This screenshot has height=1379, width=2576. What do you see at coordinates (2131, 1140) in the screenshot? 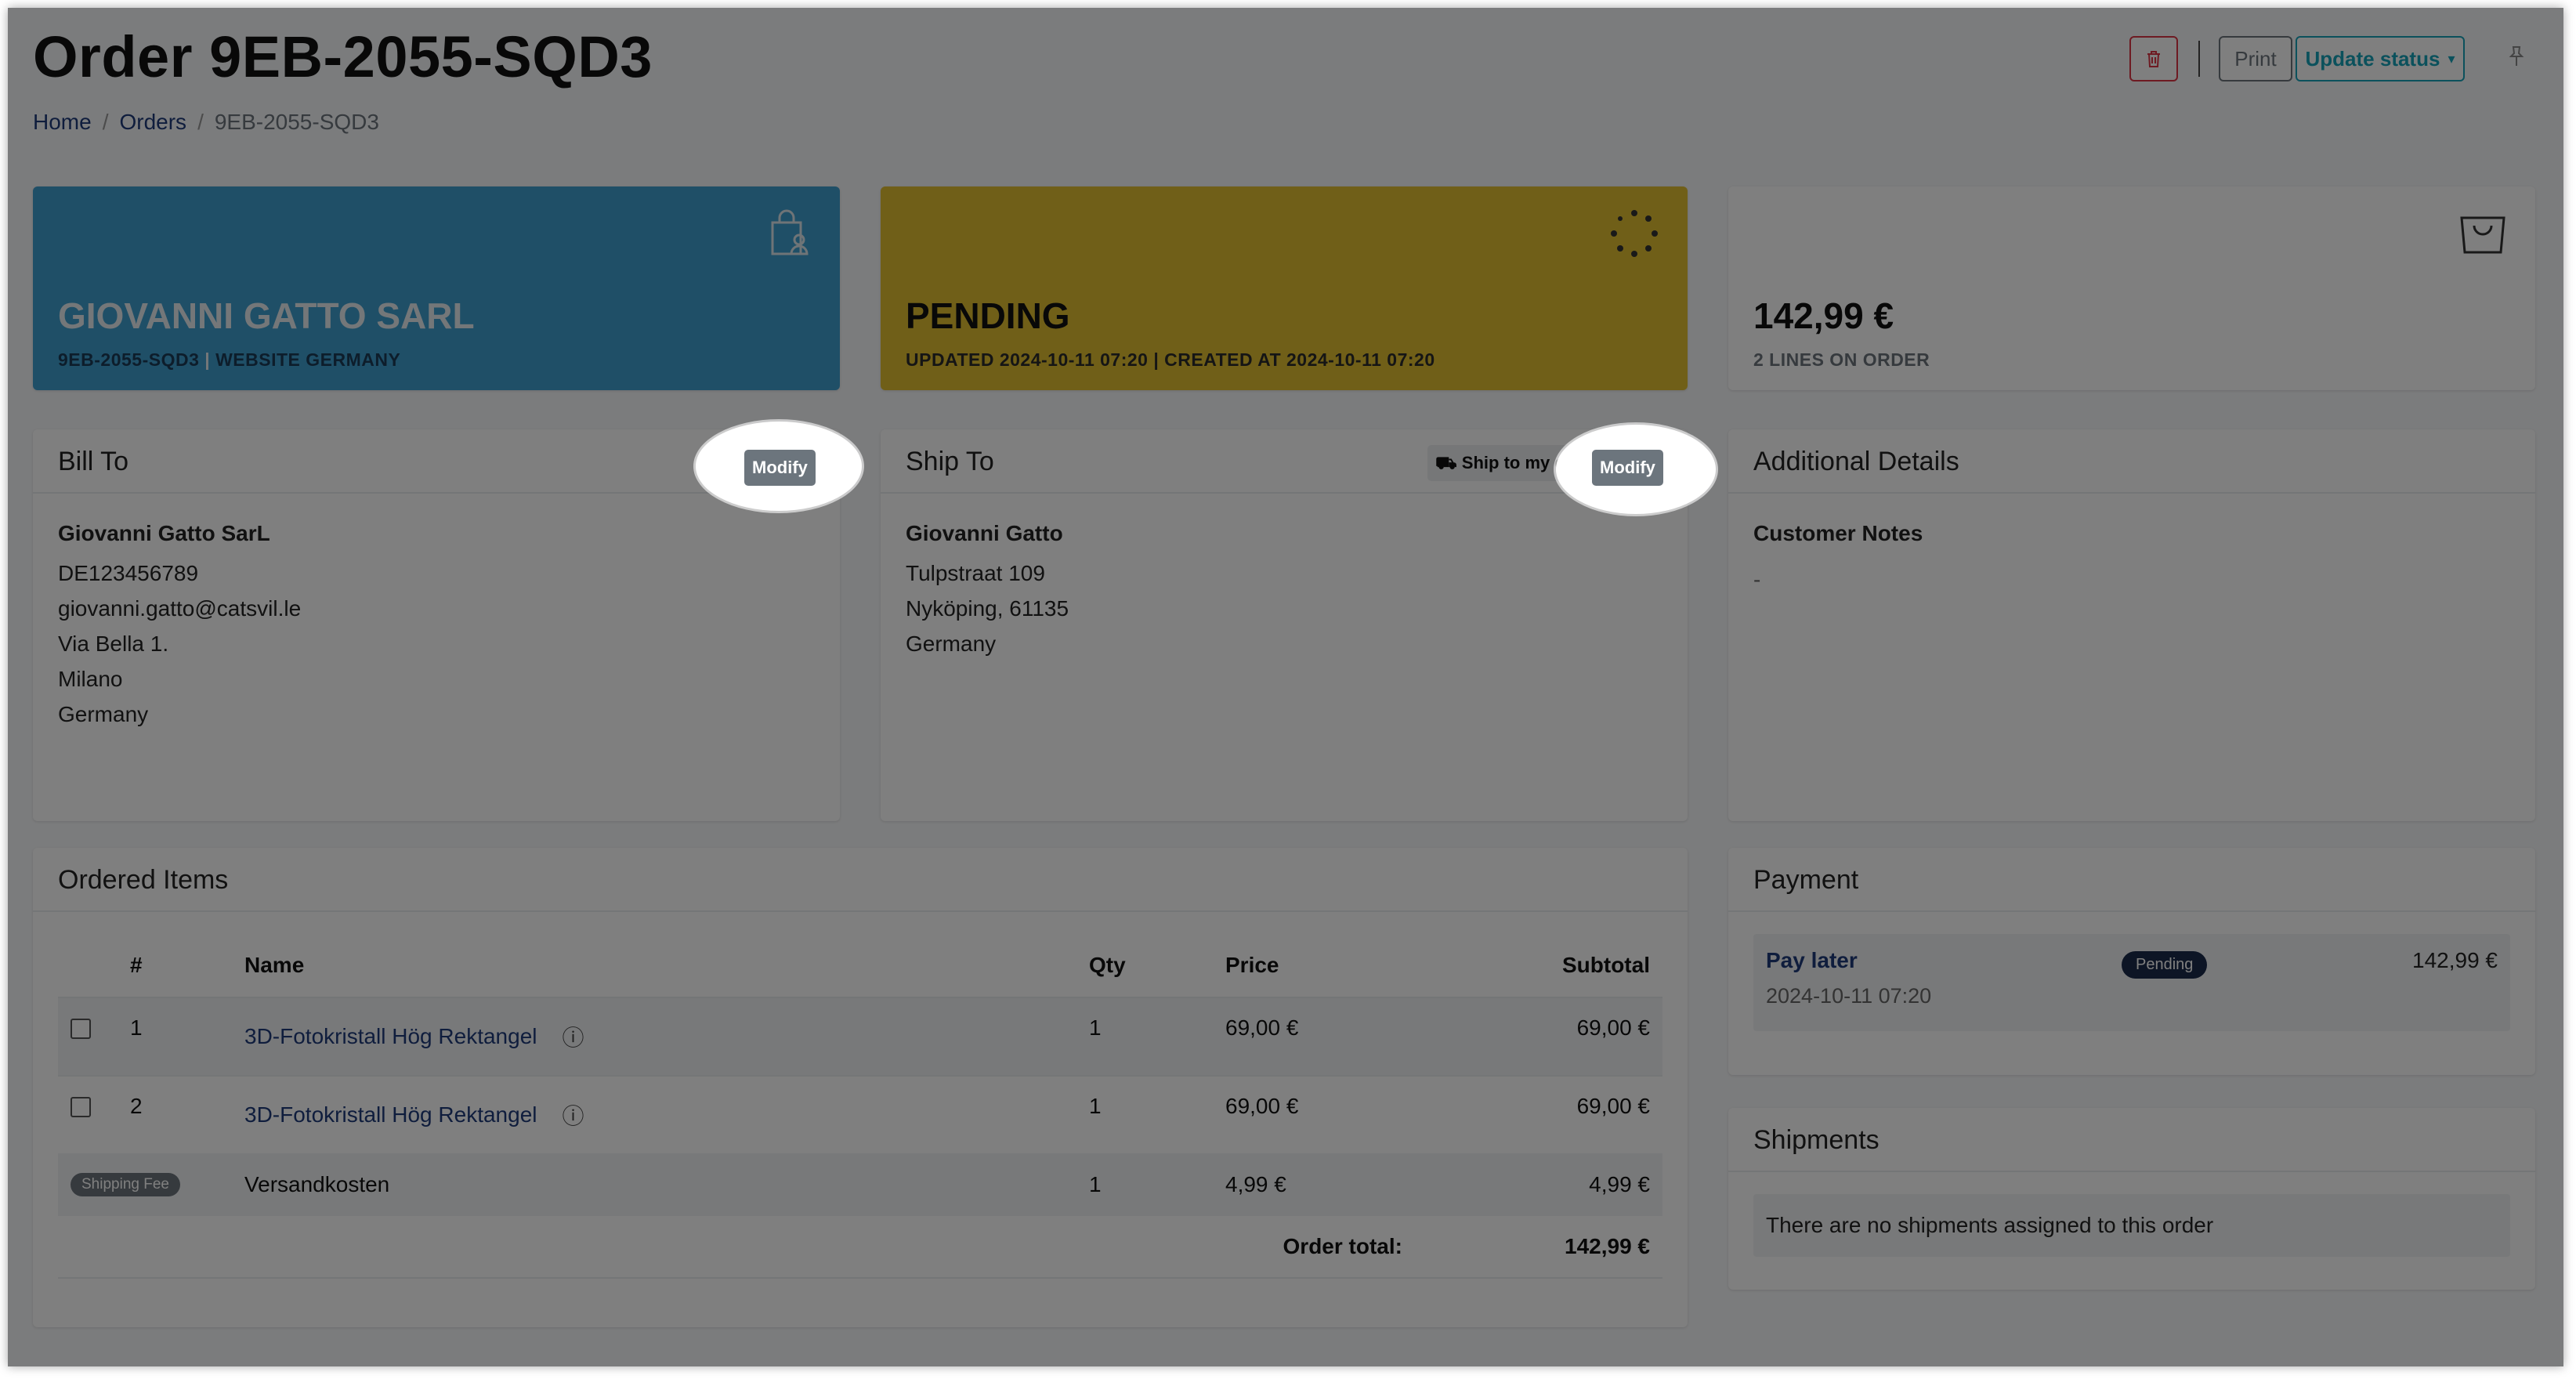
I see `shipments-title: Shipments` at bounding box center [2131, 1140].